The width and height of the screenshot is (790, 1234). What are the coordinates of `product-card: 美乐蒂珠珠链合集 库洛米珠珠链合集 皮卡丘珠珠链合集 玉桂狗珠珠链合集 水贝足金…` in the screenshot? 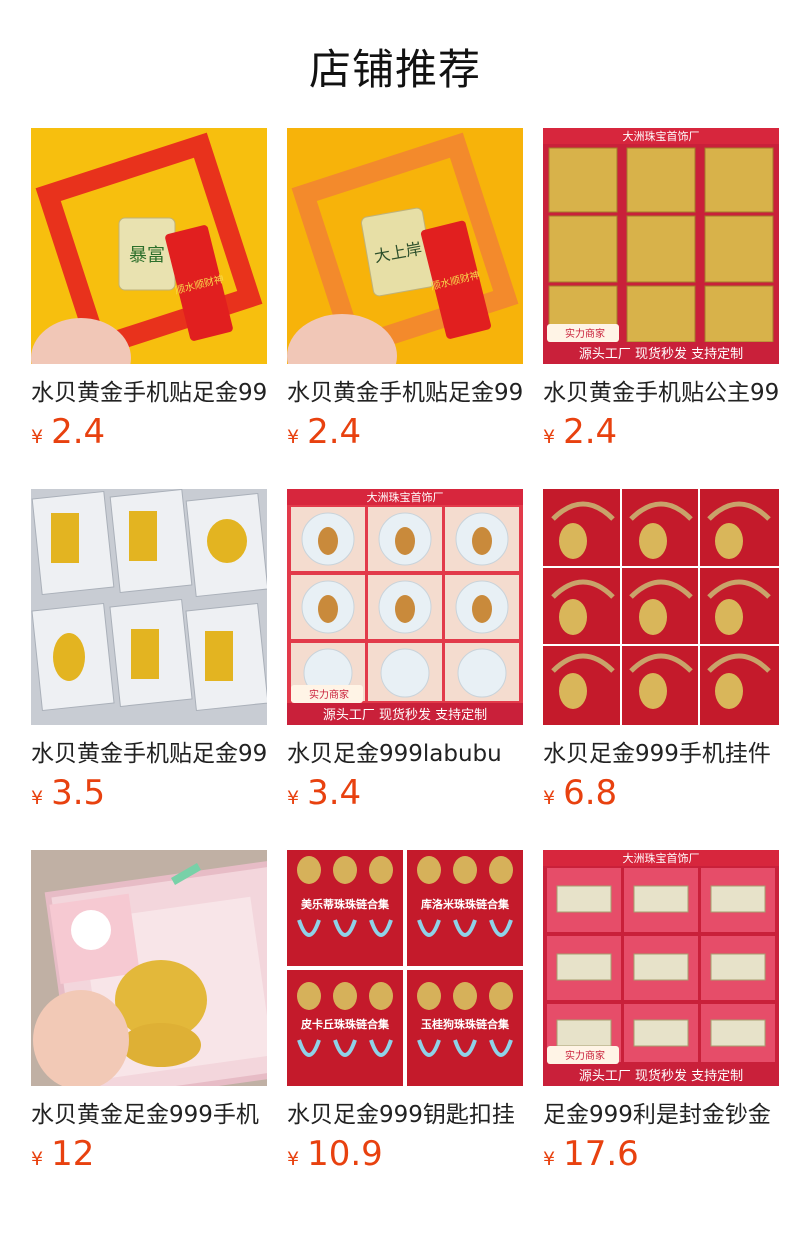 It's located at (405, 1014).